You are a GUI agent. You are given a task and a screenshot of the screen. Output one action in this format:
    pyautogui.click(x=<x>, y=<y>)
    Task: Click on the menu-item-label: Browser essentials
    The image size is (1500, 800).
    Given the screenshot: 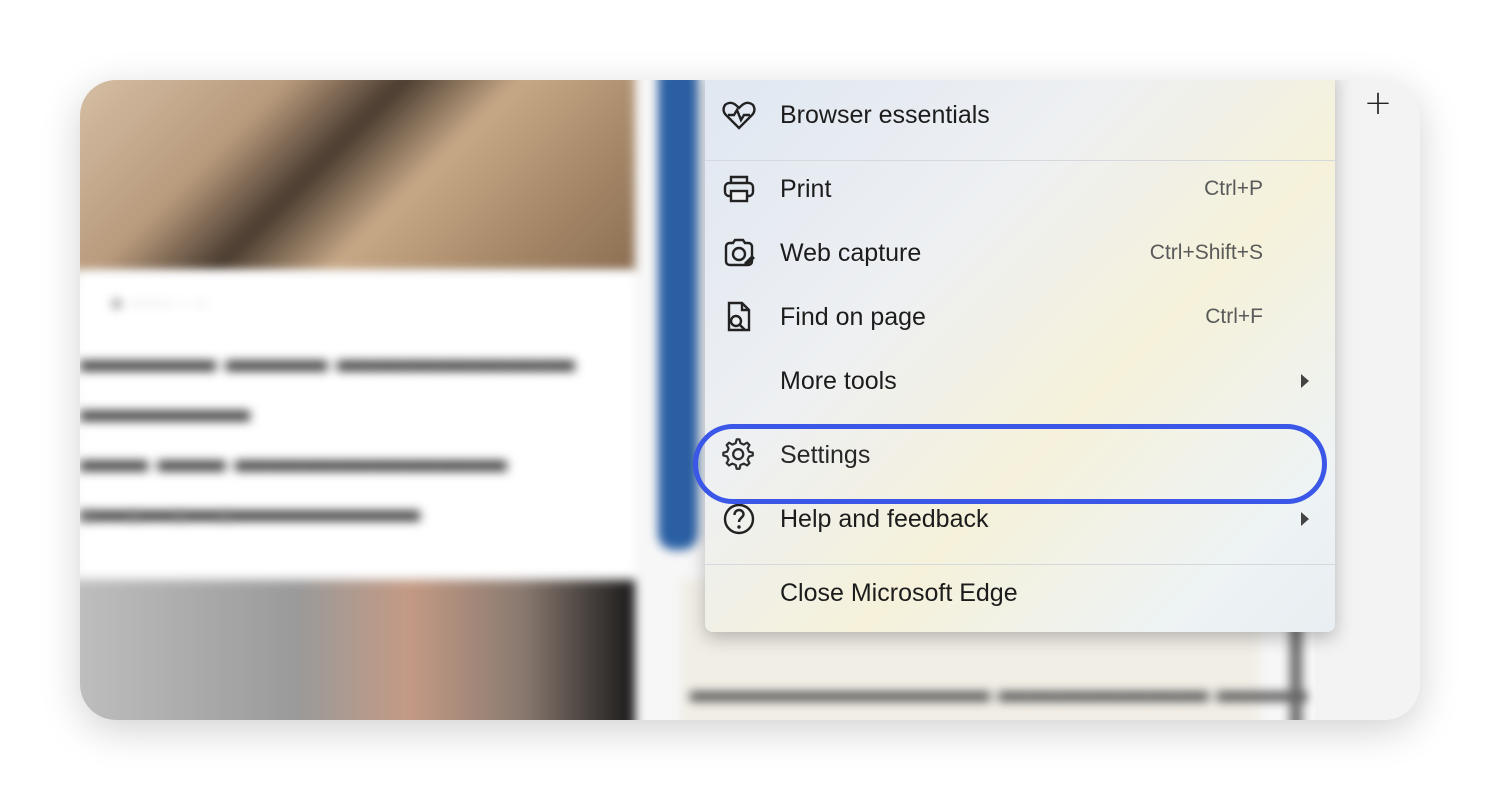 What is the action you would take?
    pyautogui.click(x=885, y=114)
    